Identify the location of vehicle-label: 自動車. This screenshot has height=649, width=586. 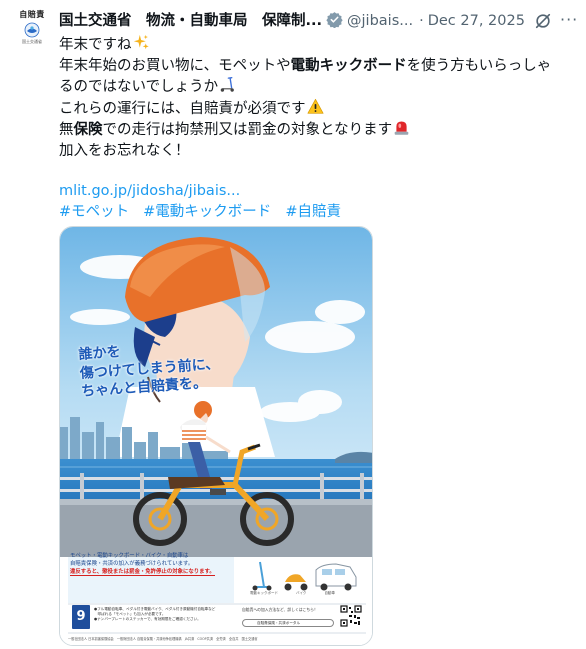
(329, 593).